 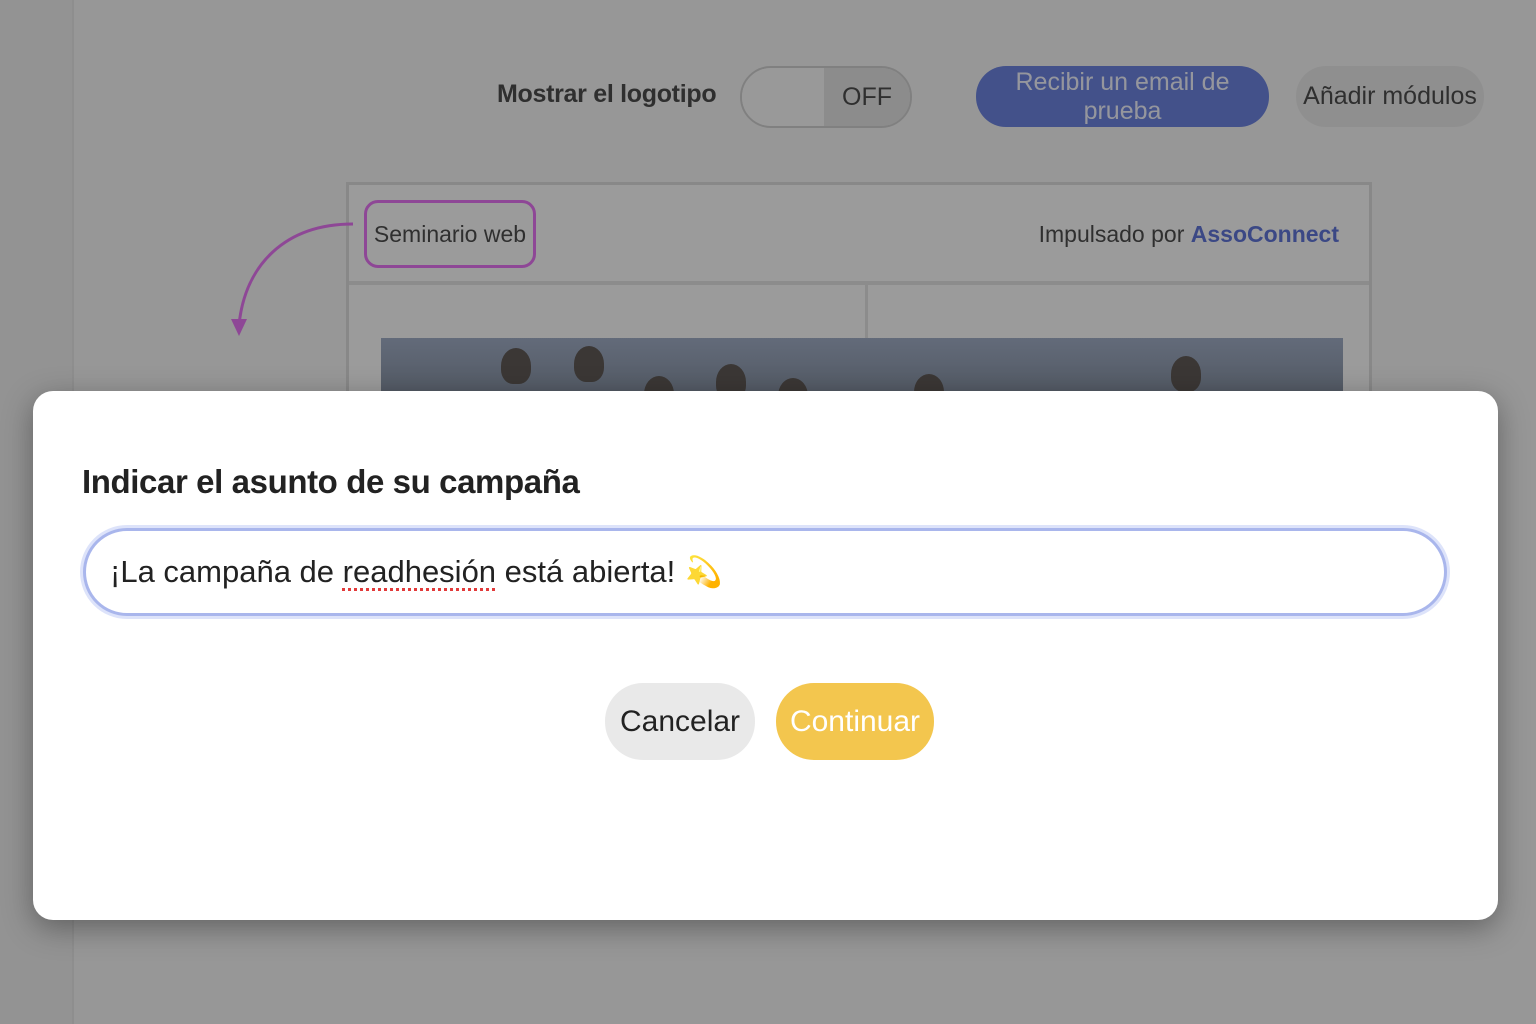 What do you see at coordinates (226, 571) in the screenshot?
I see `subject-text-before: ¡La campaña de` at bounding box center [226, 571].